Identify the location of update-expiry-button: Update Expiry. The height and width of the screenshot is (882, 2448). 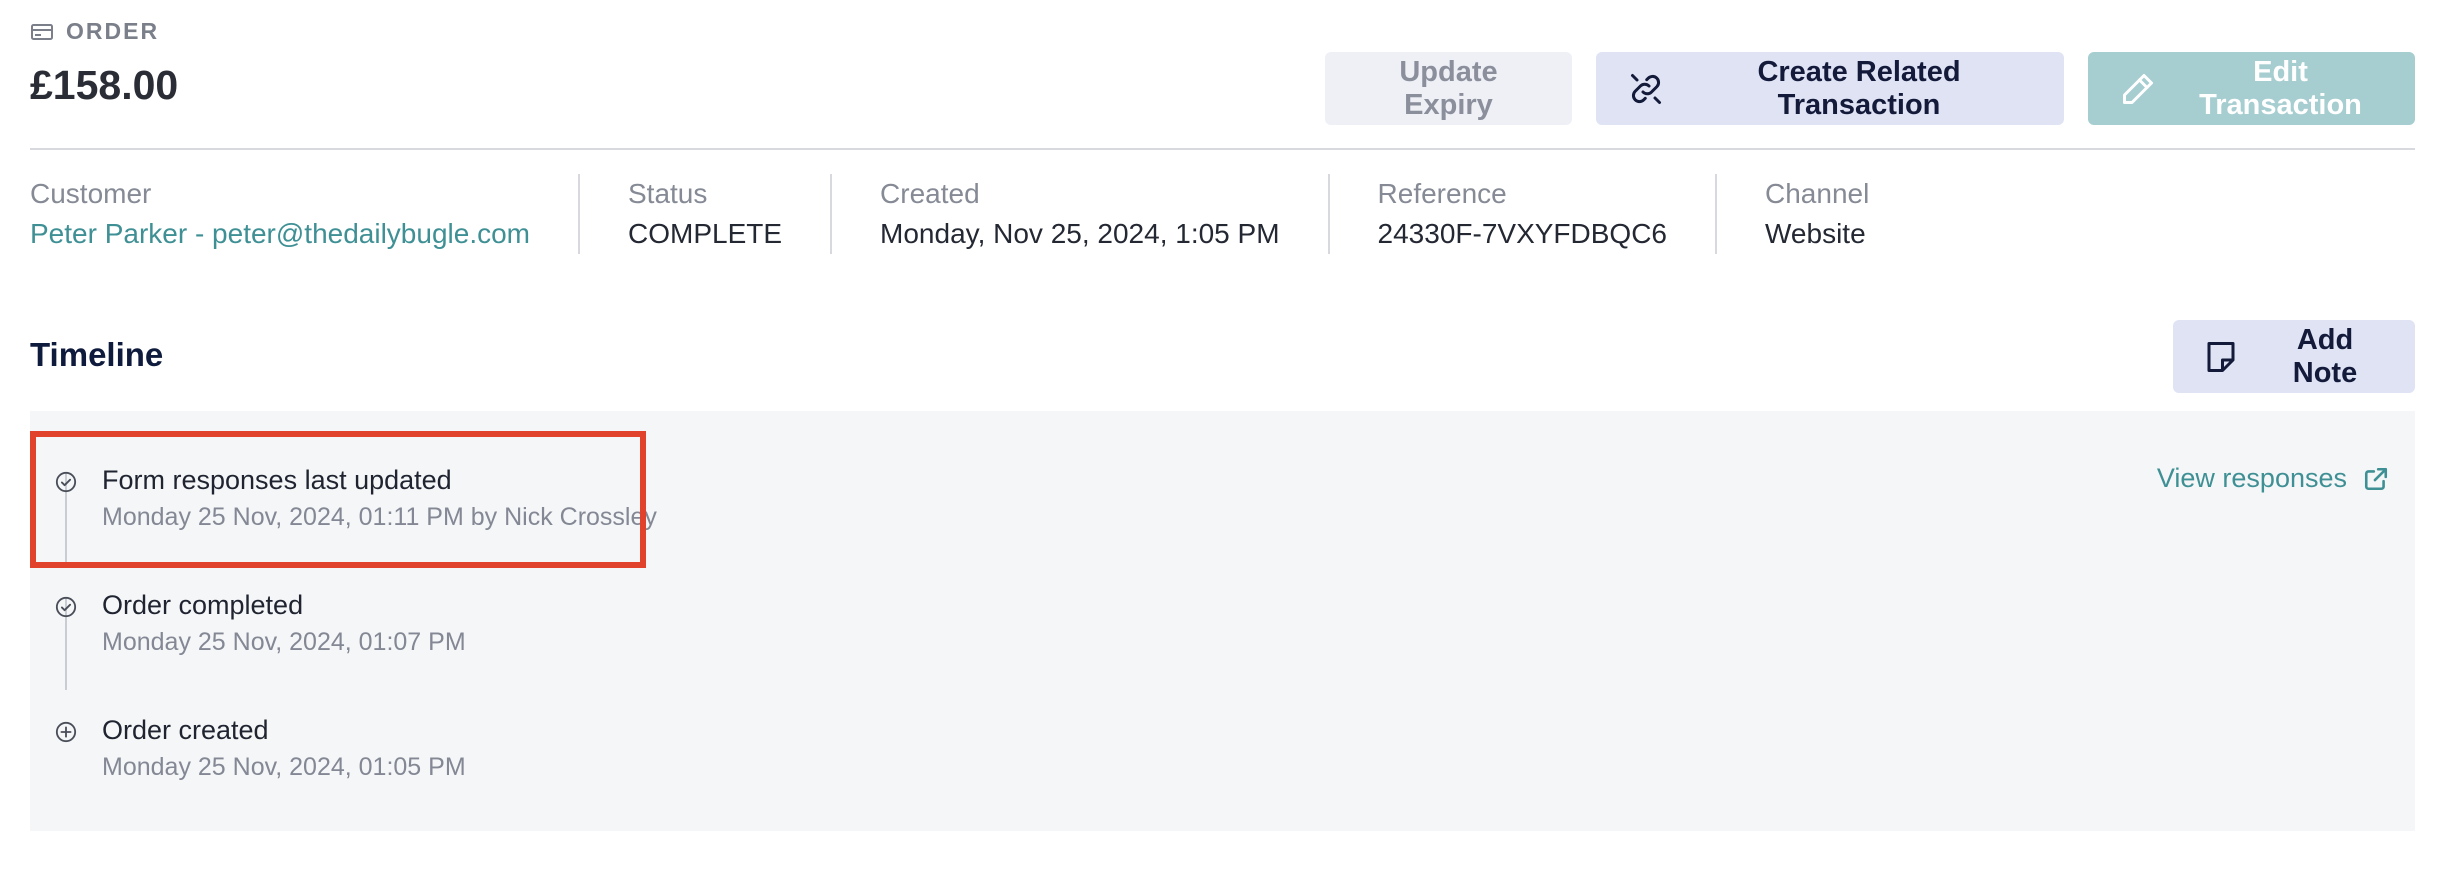
(1448, 88).